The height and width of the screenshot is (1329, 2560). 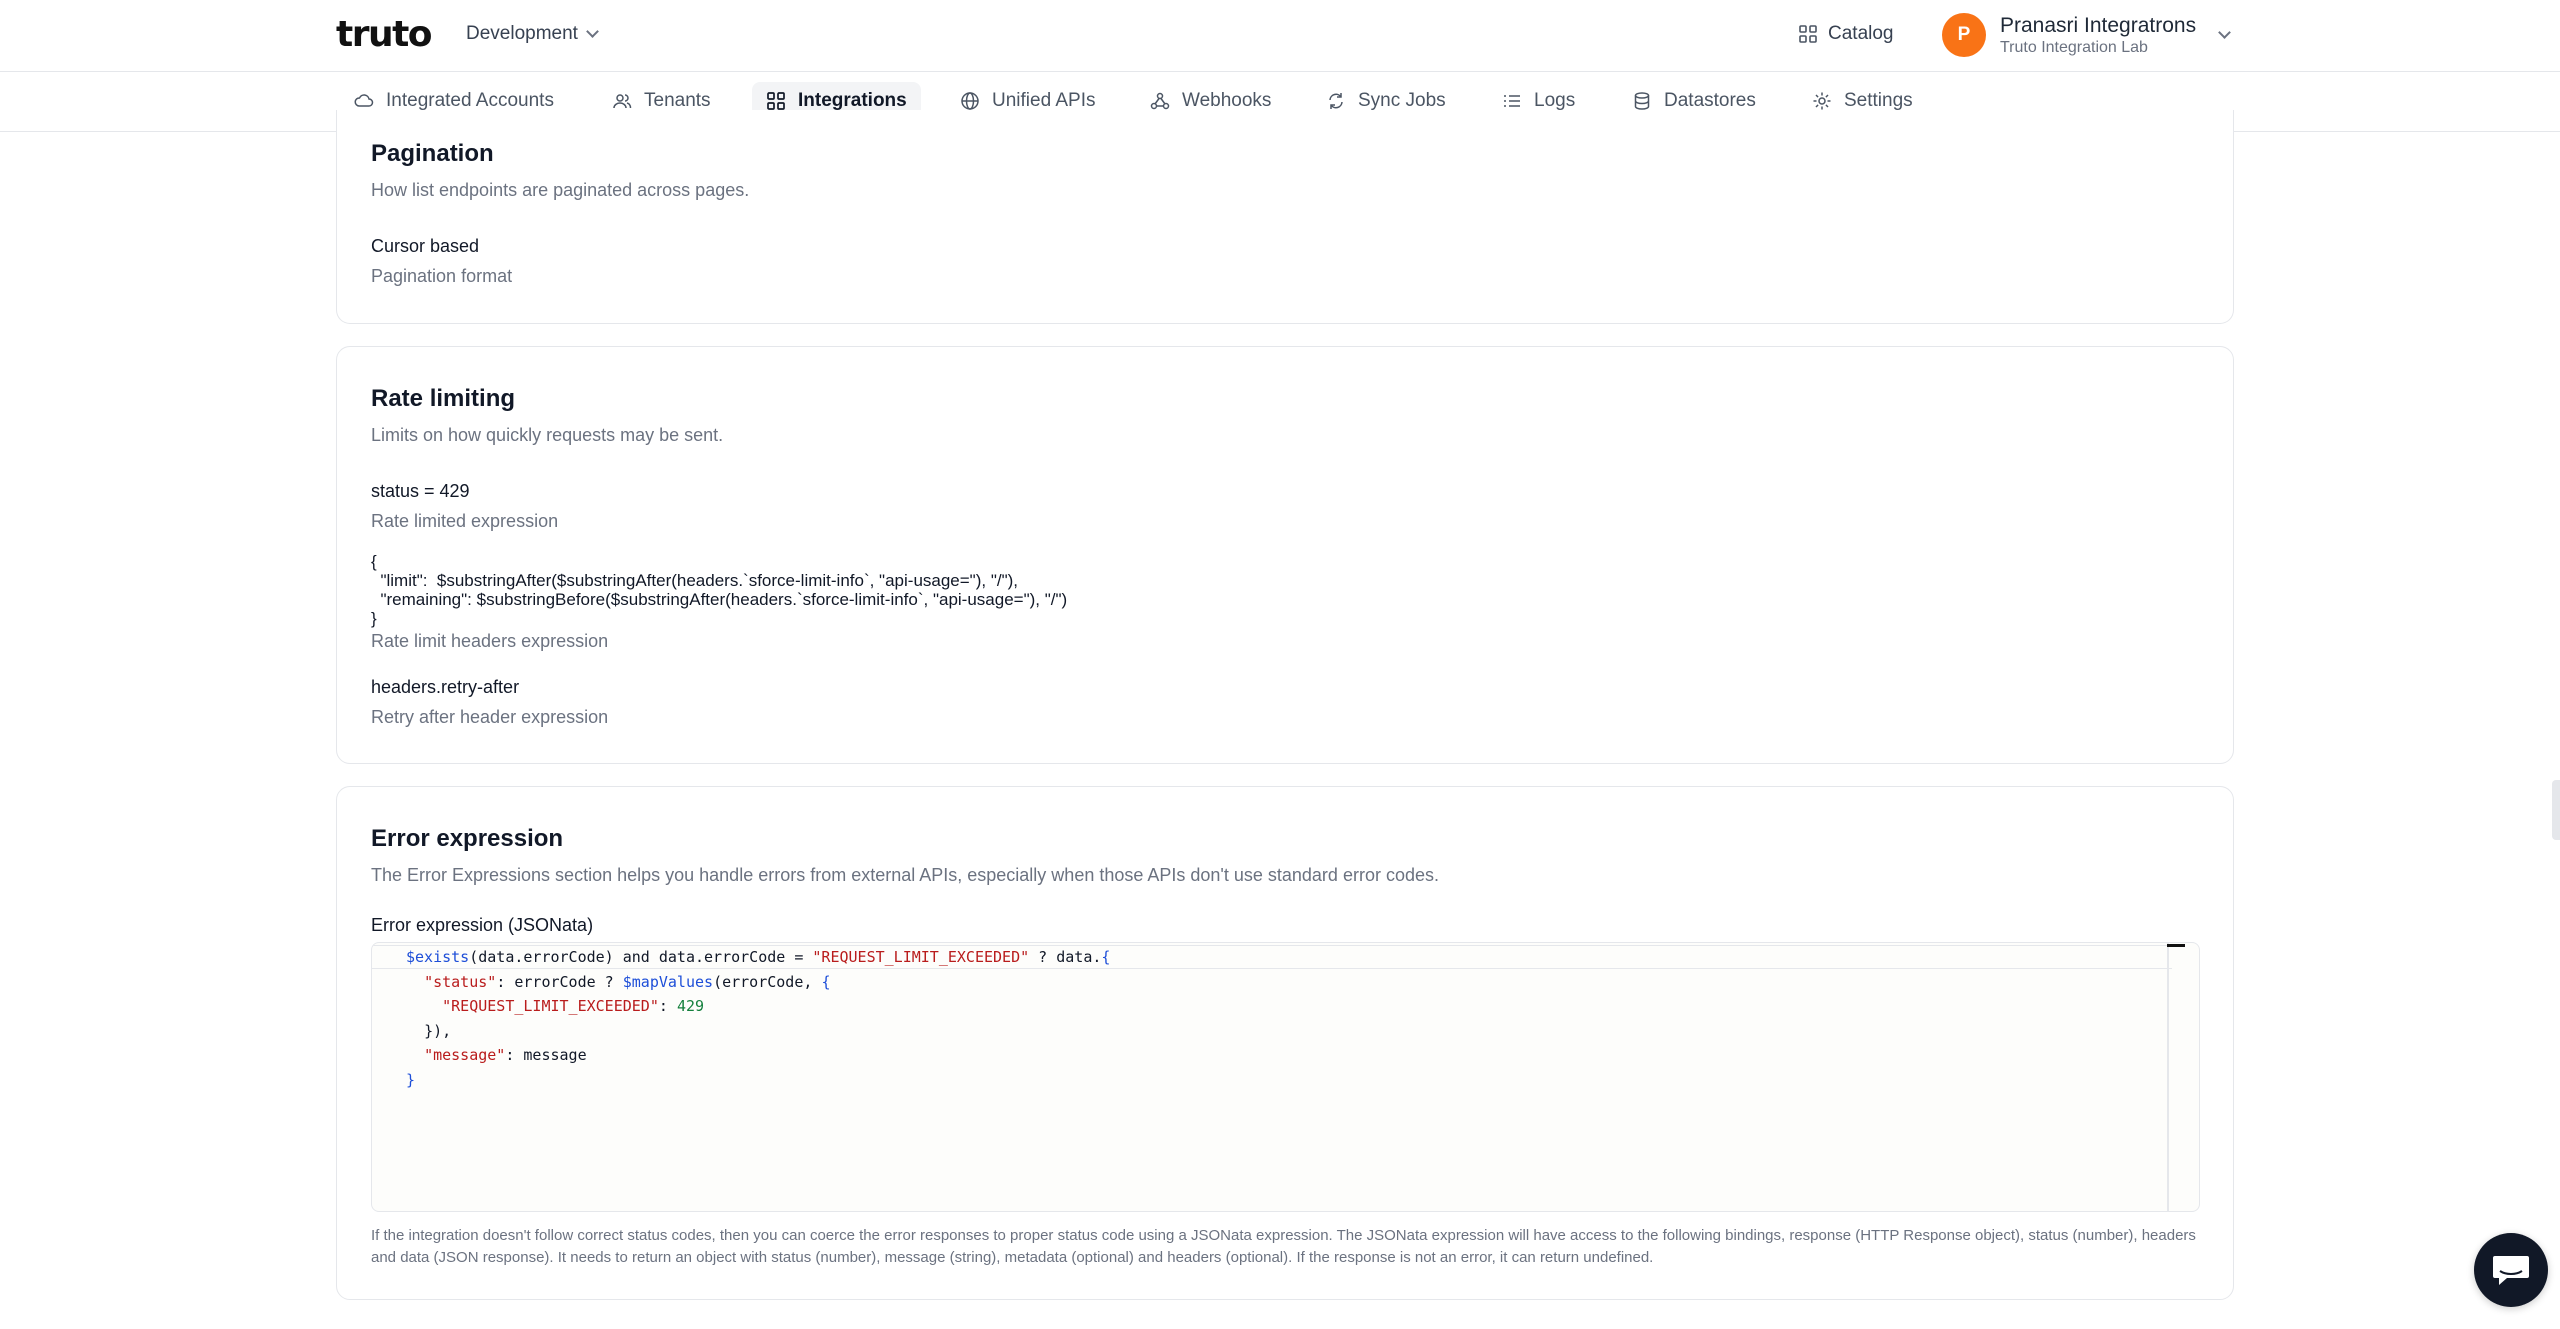 What do you see at coordinates (1822, 101) in the screenshot?
I see `gear-icon` at bounding box center [1822, 101].